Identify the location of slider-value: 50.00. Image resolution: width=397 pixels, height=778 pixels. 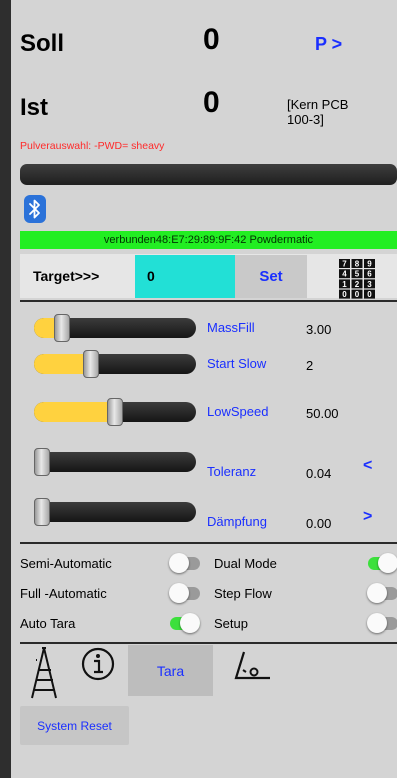
(322, 413).